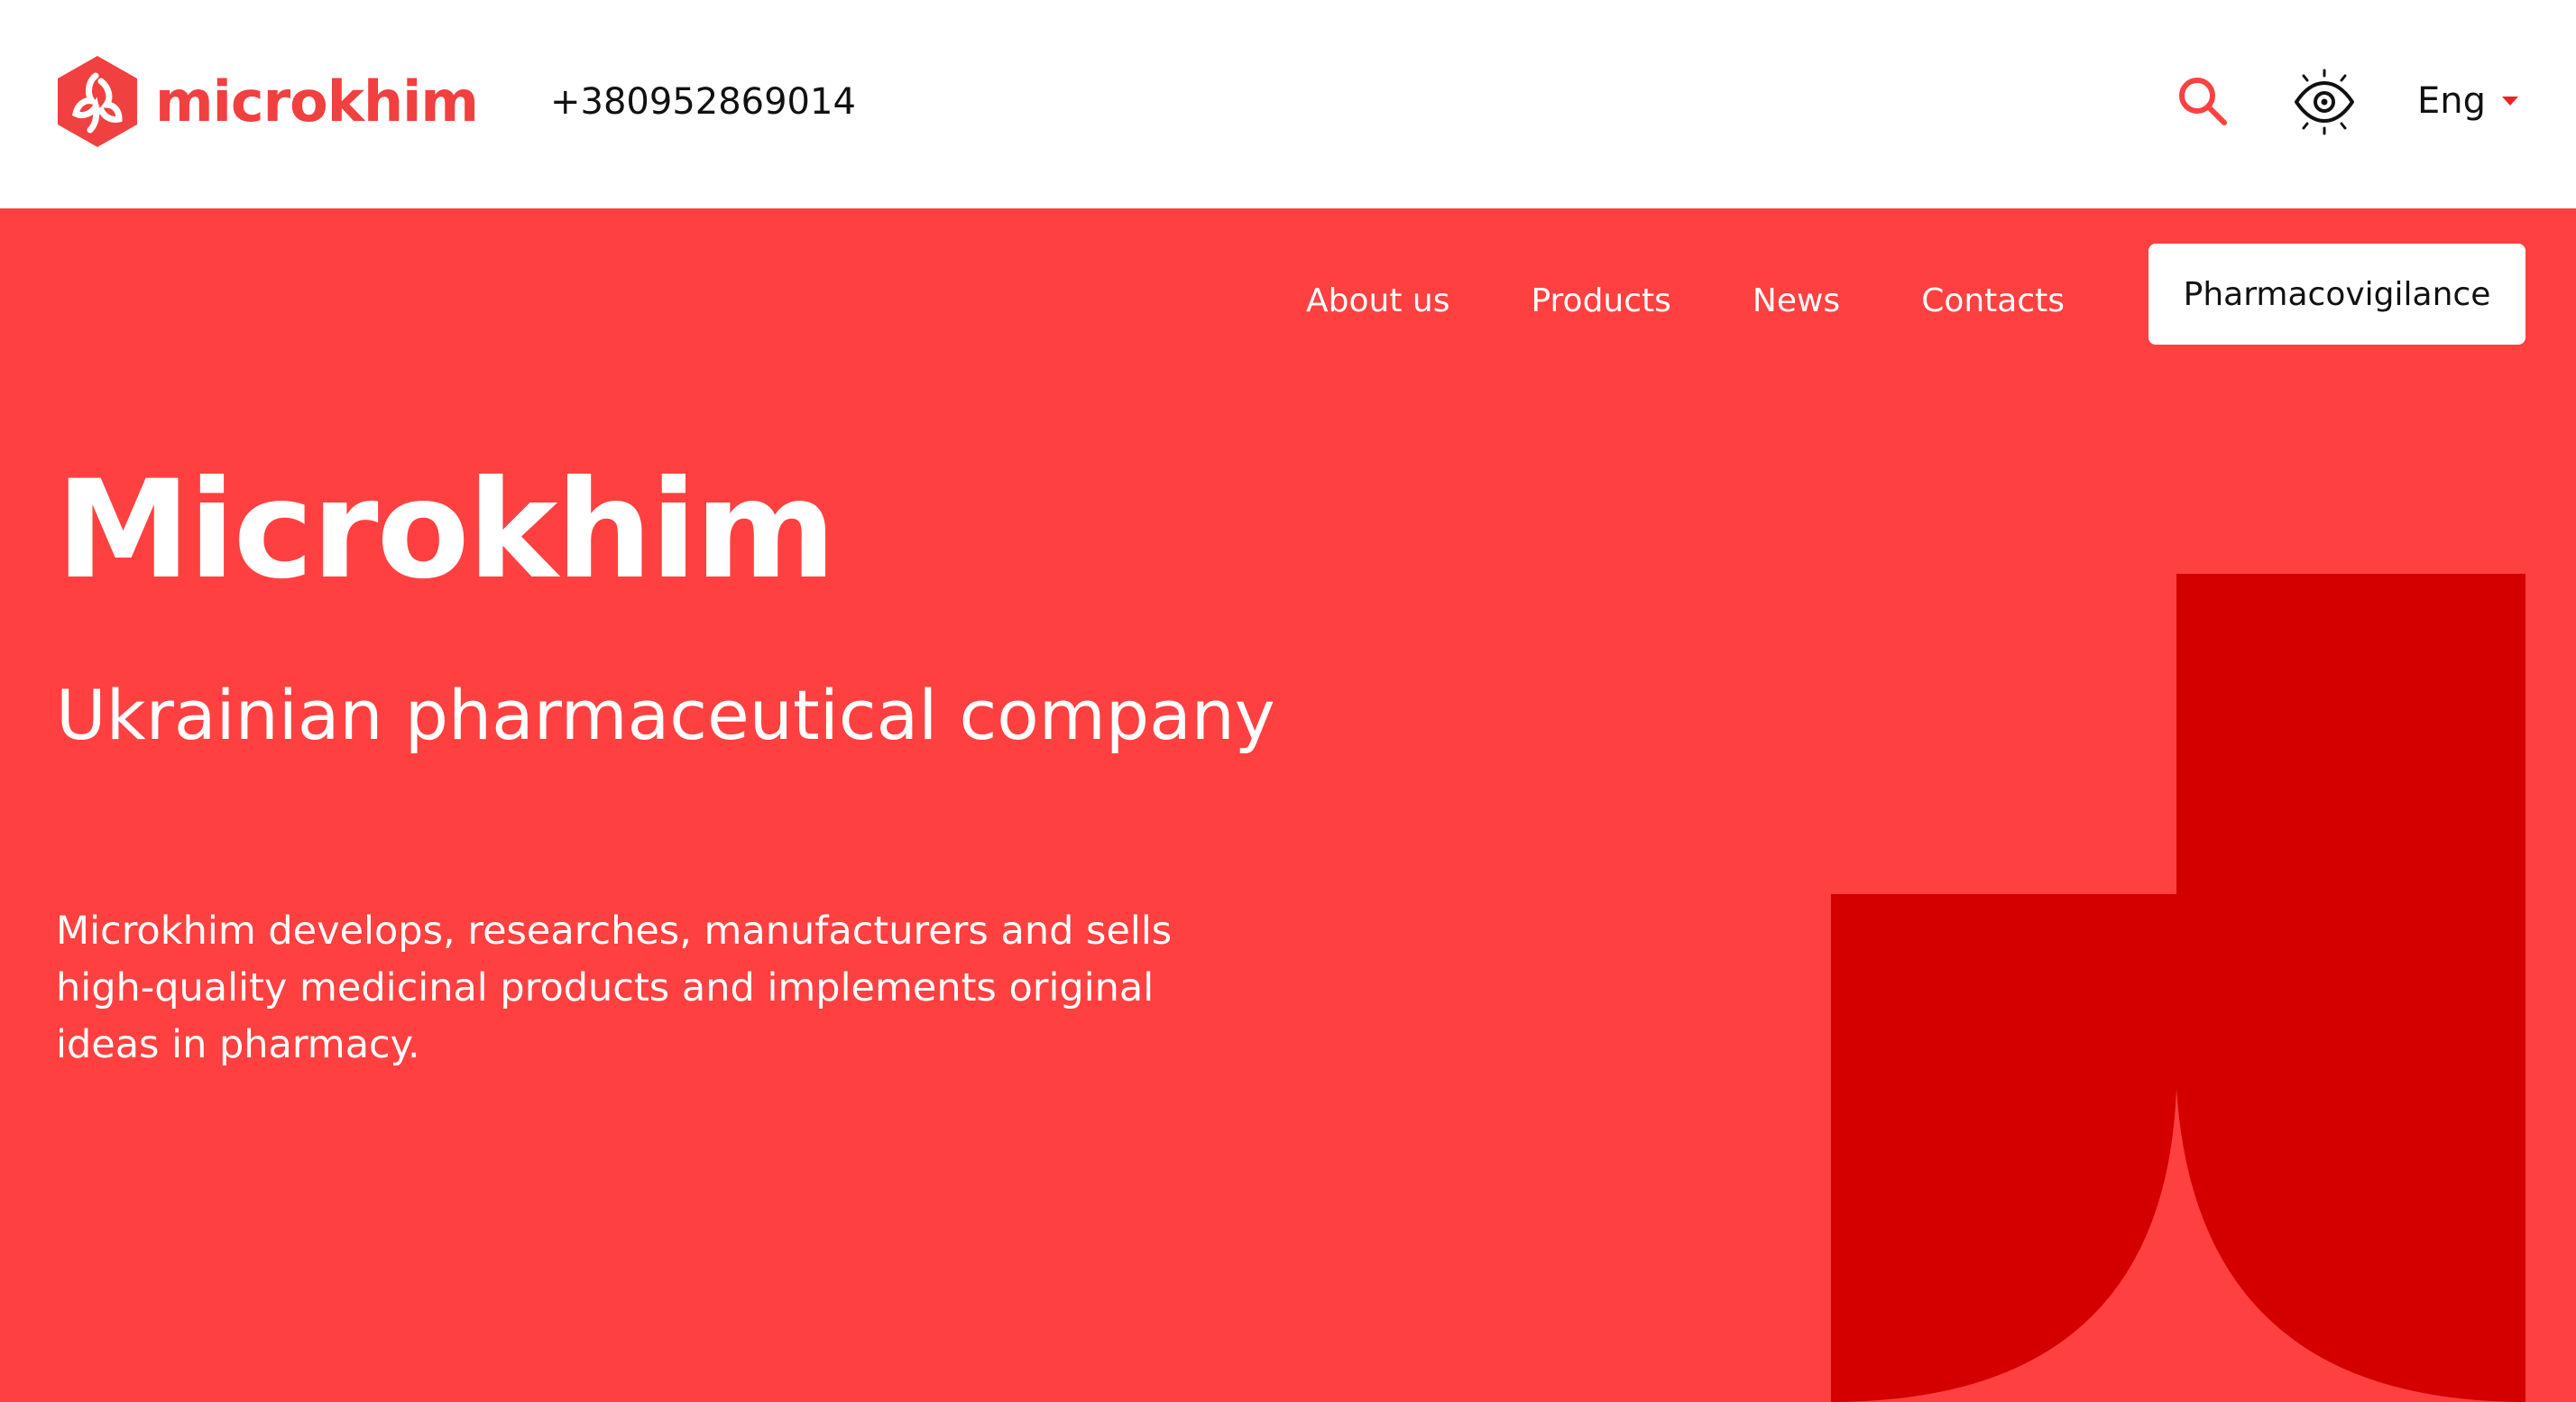 The width and height of the screenshot is (2576, 1402). Describe the element at coordinates (703, 102) in the screenshot. I see `phone-link: +380952869014` at that location.